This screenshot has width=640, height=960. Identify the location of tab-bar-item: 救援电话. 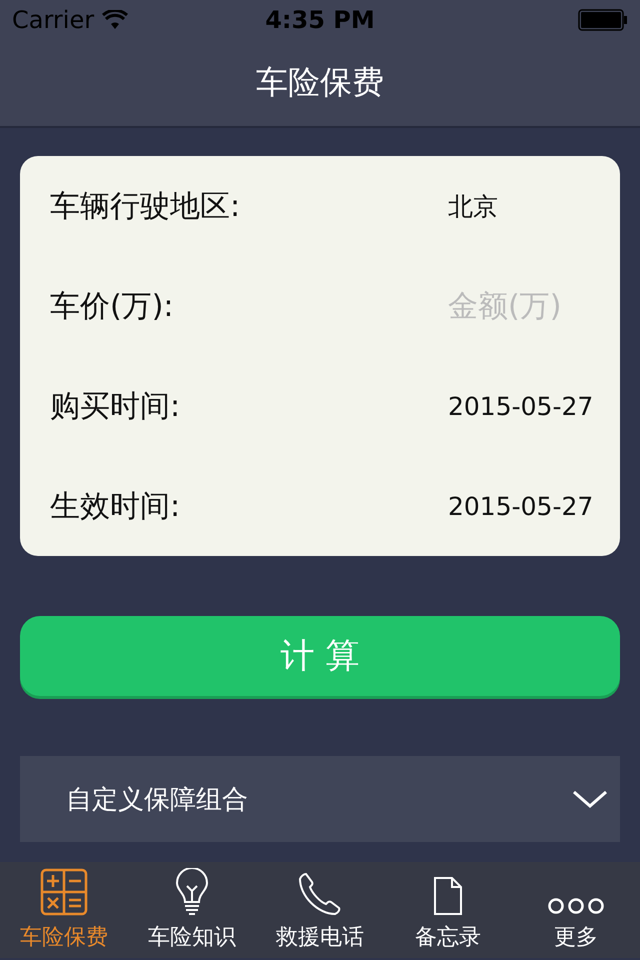
(320, 910).